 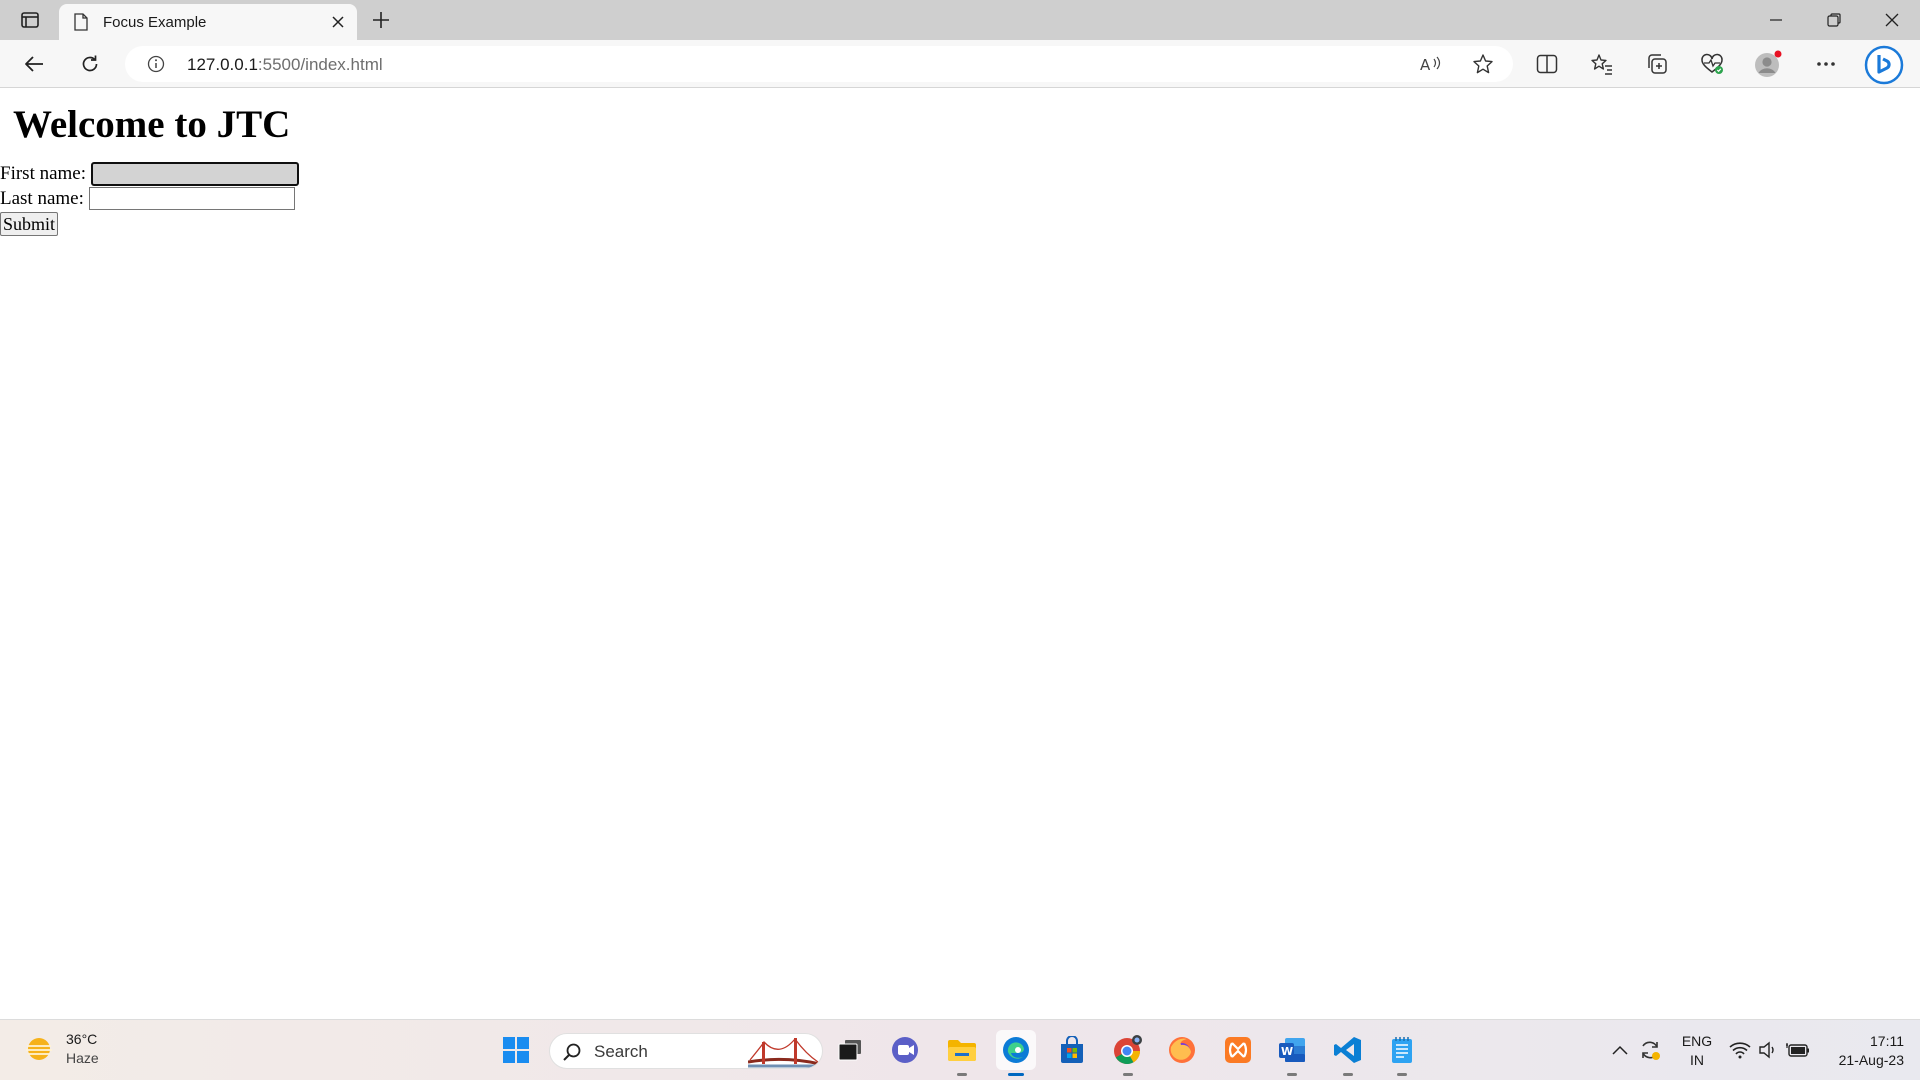 What do you see at coordinates (819, 64) in the screenshot?
I see `address-bar: 127.0.0.1:5500/index.html A` at bounding box center [819, 64].